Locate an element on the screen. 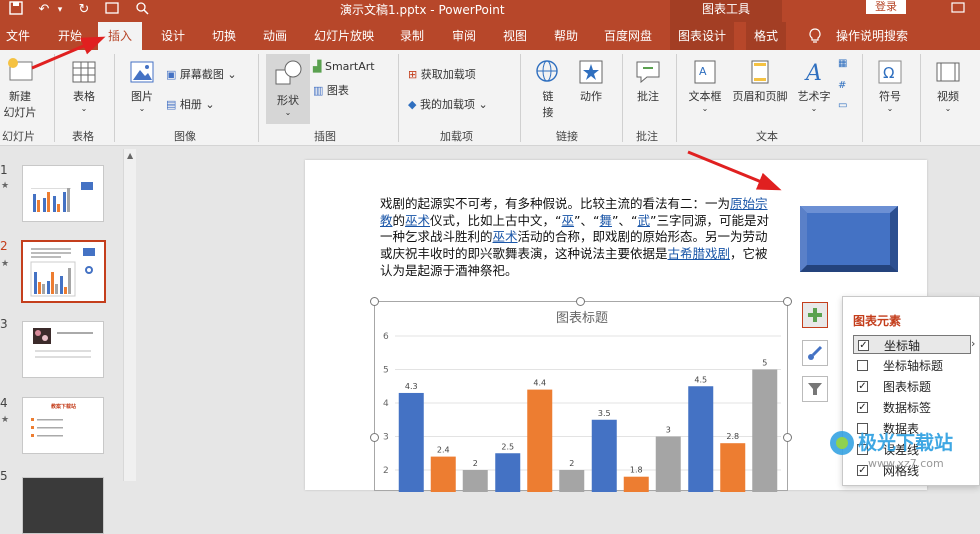 This screenshot has height=534, width=980. header-footer-button: 页眉和页脚 is located at coordinates (760, 81).